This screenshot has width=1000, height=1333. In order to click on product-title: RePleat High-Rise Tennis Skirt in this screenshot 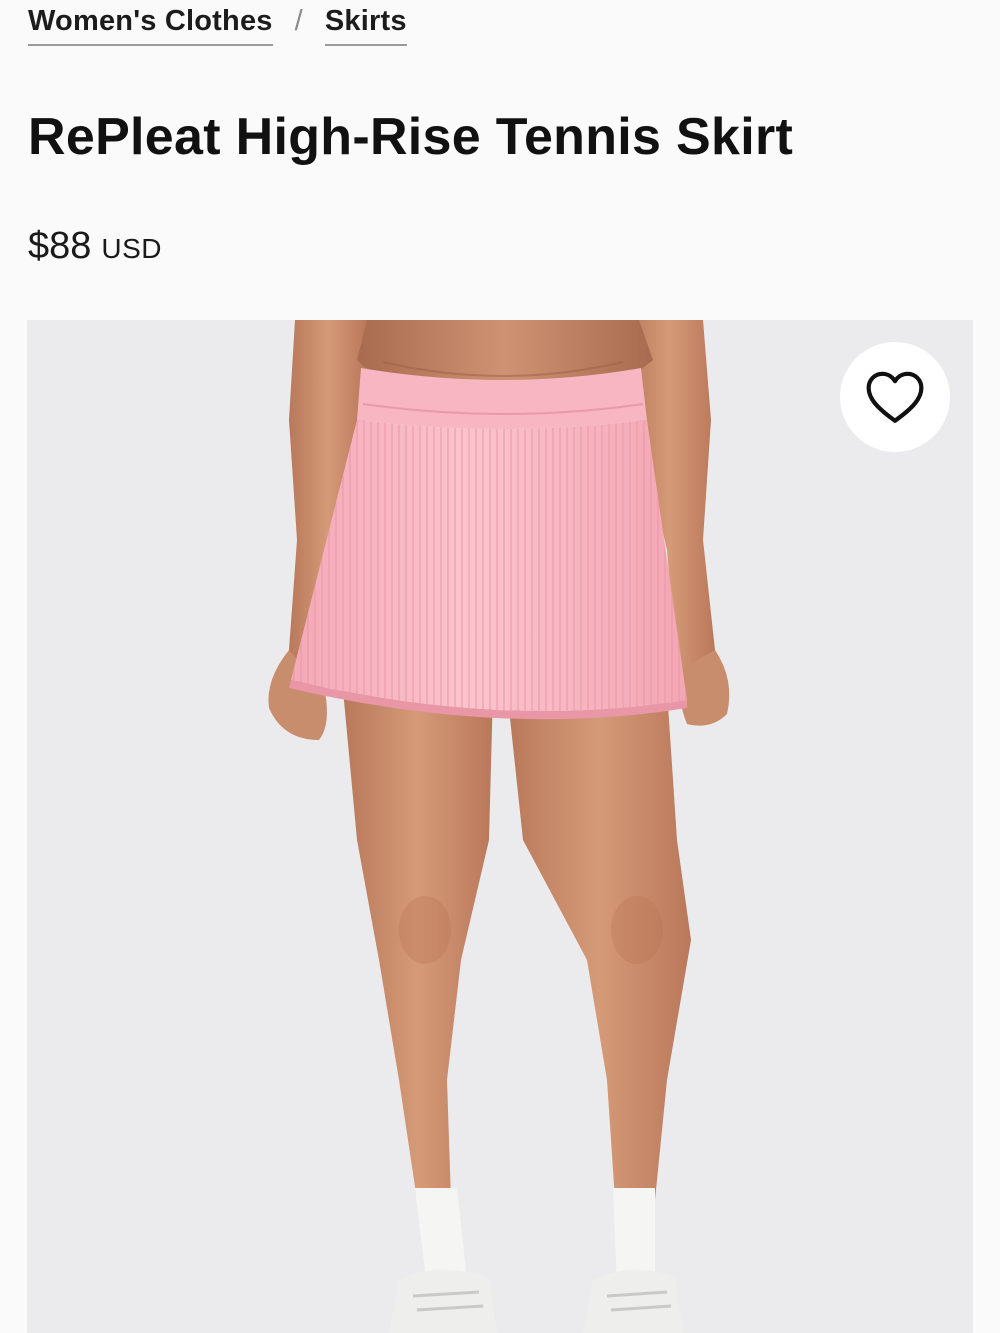, I will do `click(411, 137)`.